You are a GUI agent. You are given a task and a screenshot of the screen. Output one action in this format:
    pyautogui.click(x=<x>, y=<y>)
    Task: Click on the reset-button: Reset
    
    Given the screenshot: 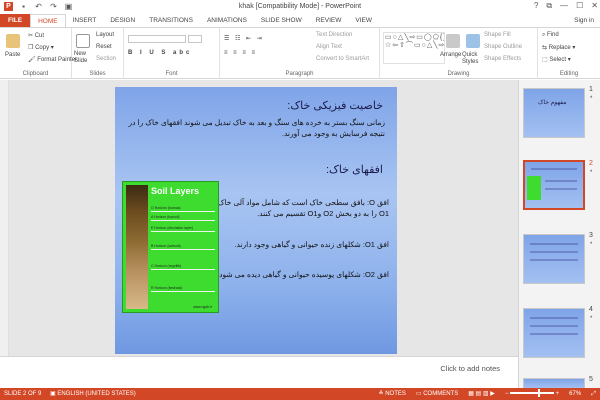 What is the action you would take?
    pyautogui.click(x=104, y=47)
    